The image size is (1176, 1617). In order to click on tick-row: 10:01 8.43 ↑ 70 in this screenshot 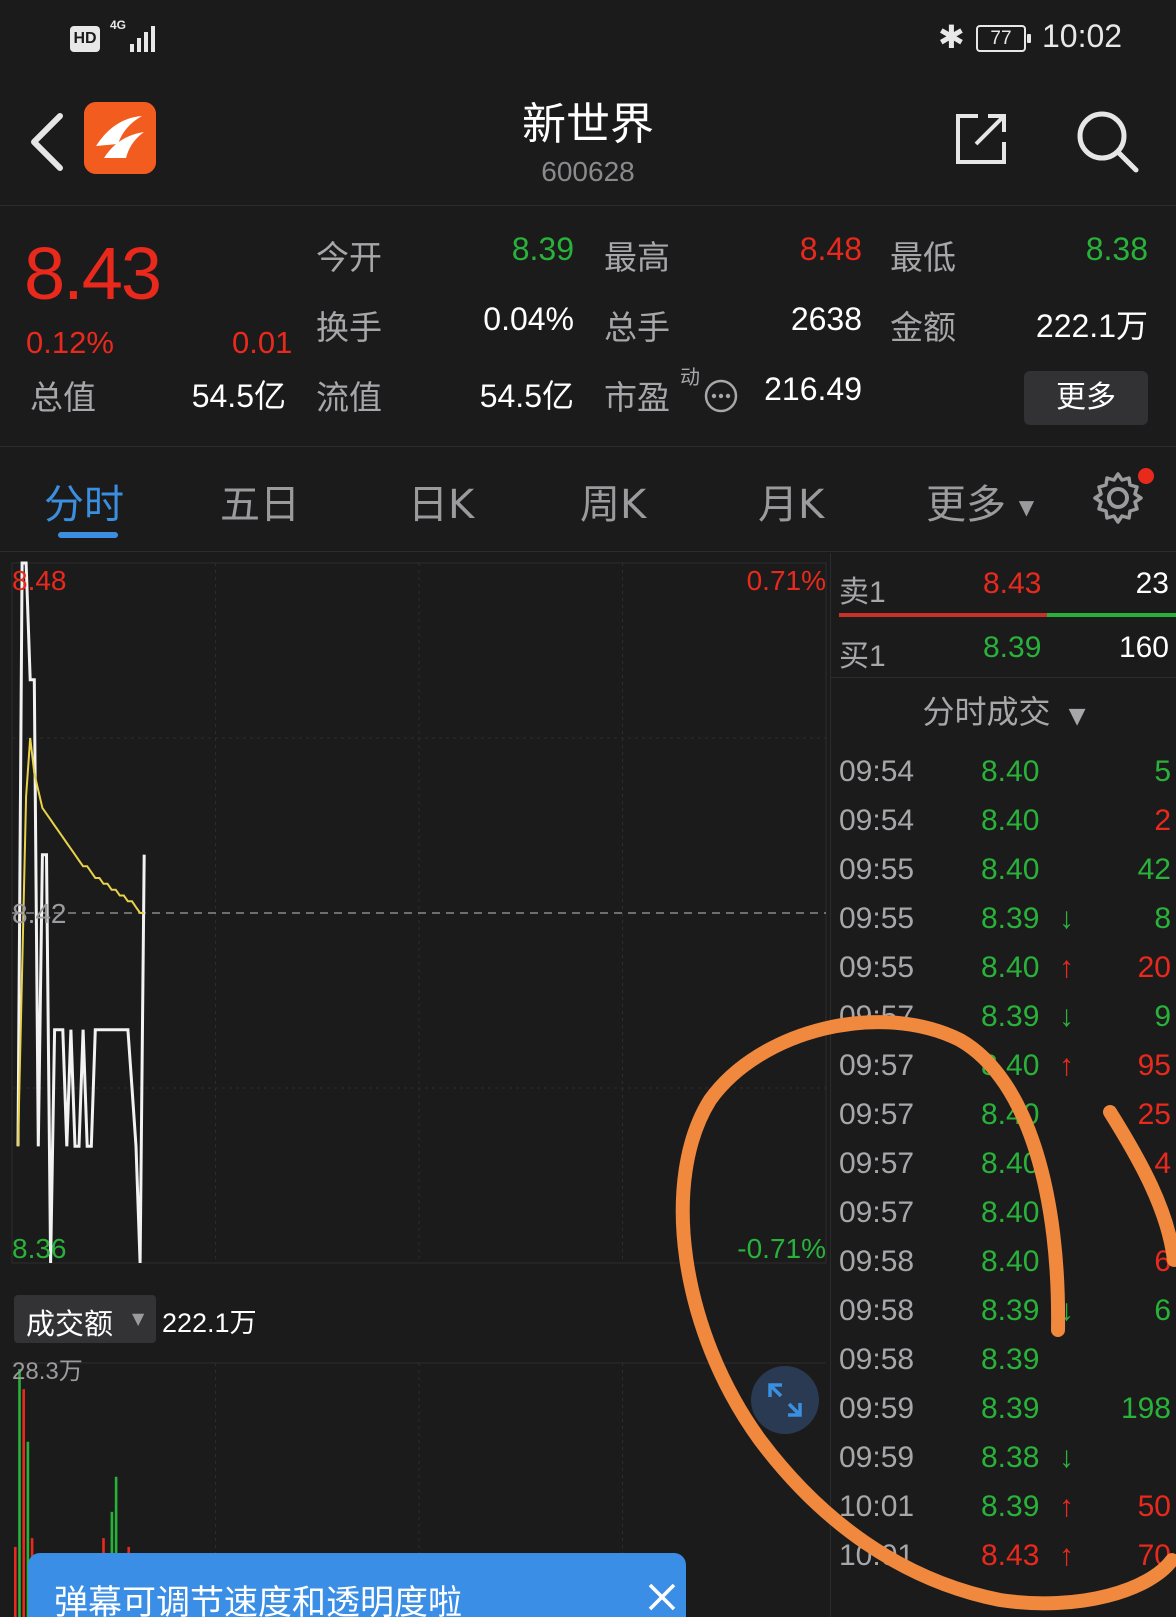, I will do `click(1003, 1558)`.